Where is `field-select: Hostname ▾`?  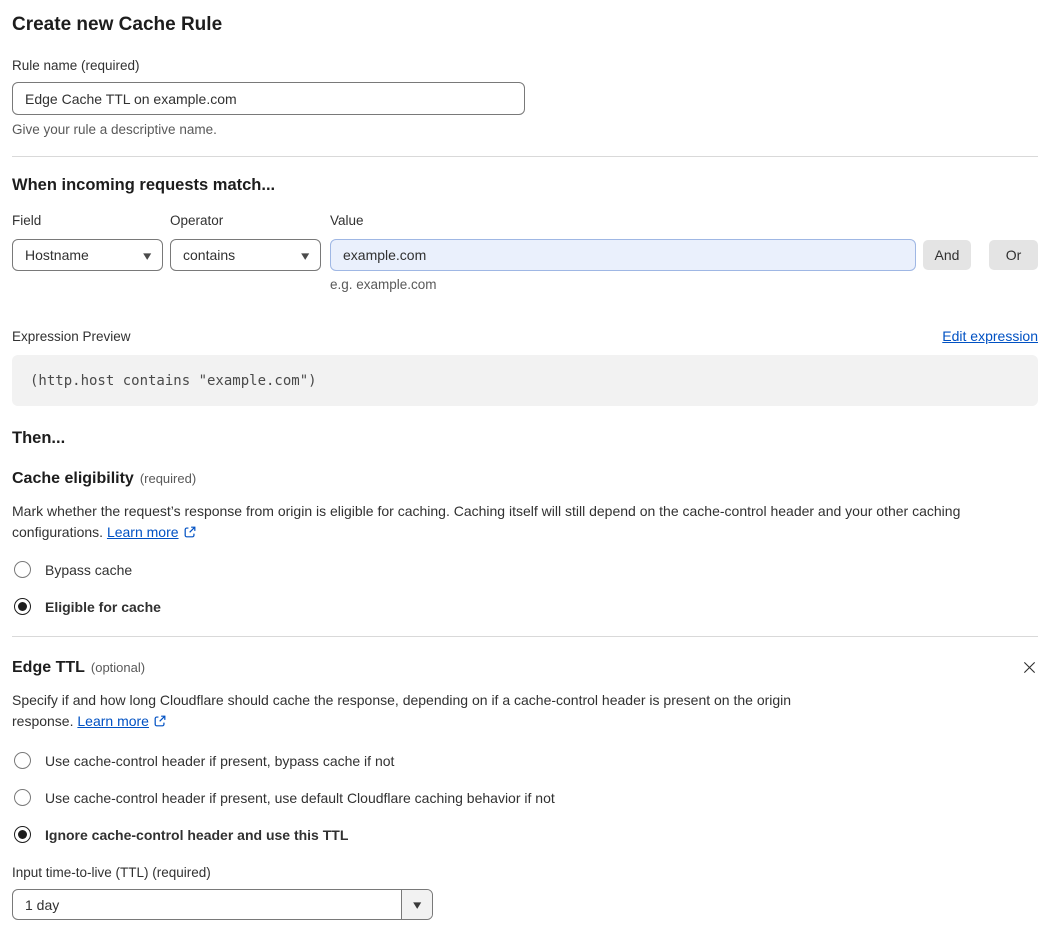 field-select: Hostname ▾ is located at coordinates (87, 255).